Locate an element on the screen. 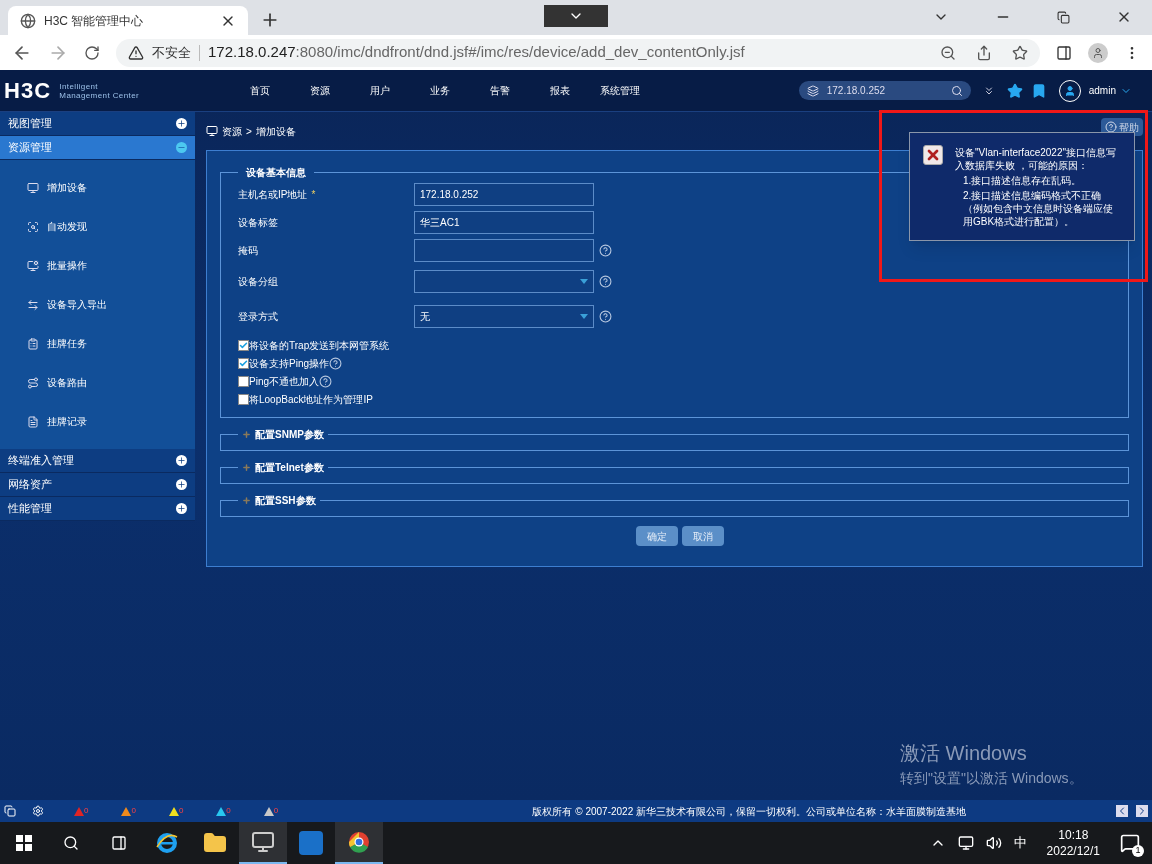  submenu-item: 设备路由 is located at coordinates (97, 382).